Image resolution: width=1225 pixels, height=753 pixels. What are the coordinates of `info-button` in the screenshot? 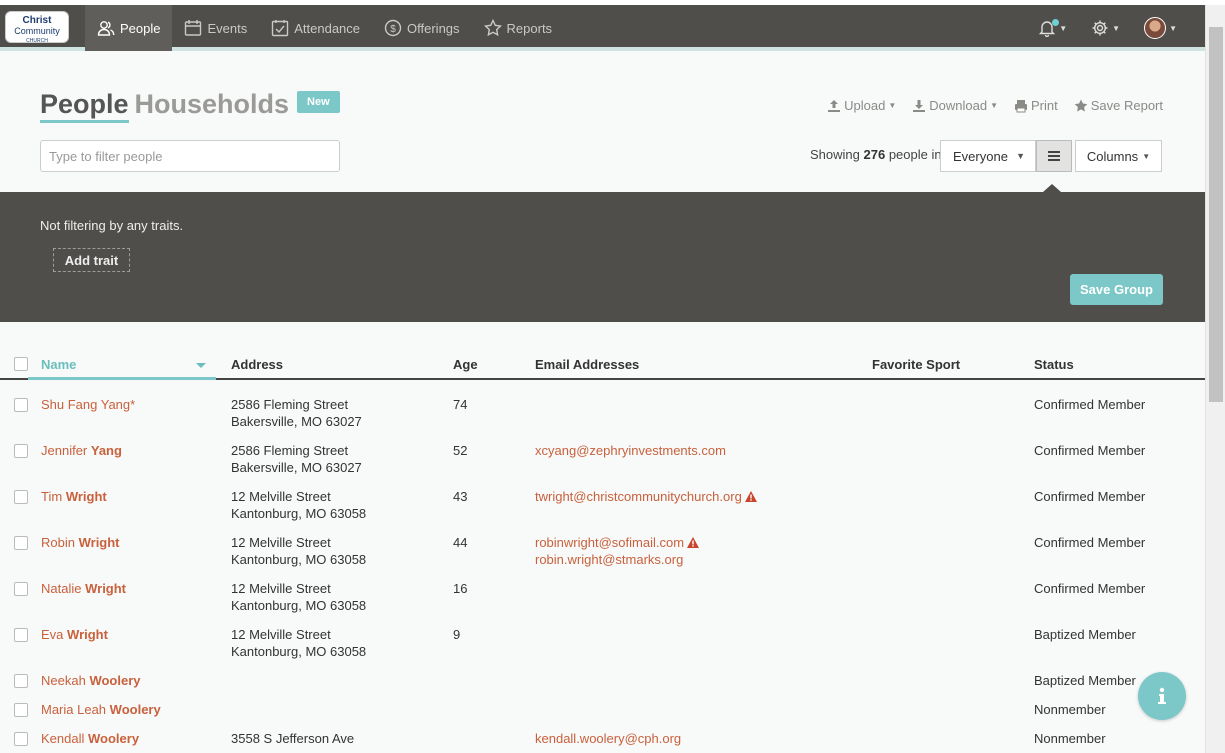 It's located at (1162, 696).